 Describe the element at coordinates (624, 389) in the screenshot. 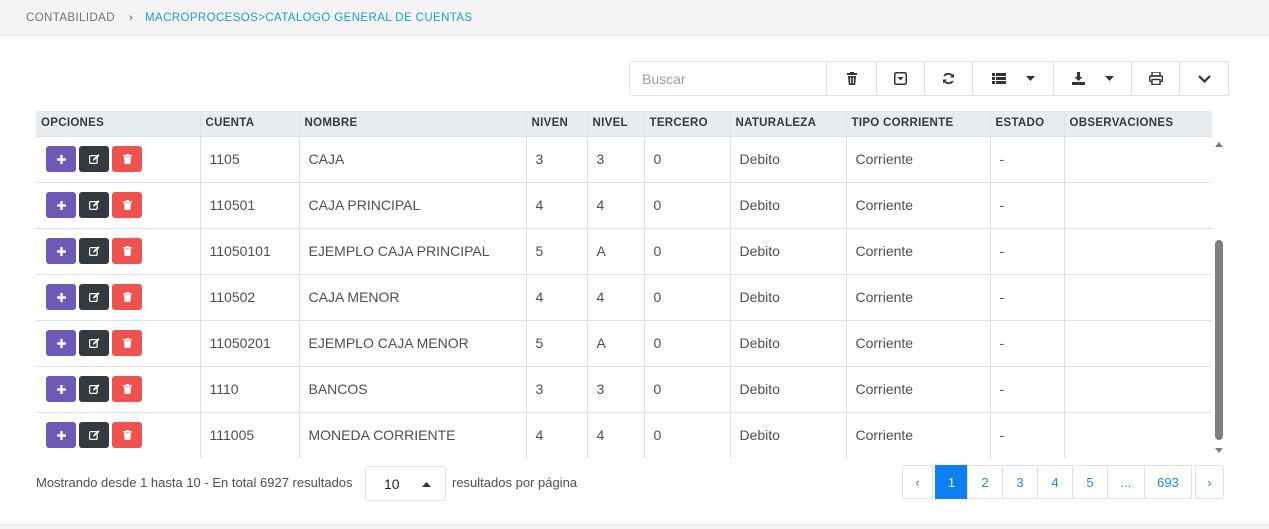

I see `table-row: 1110 BANCOS 3 3 0 Debito Corriente -` at that location.